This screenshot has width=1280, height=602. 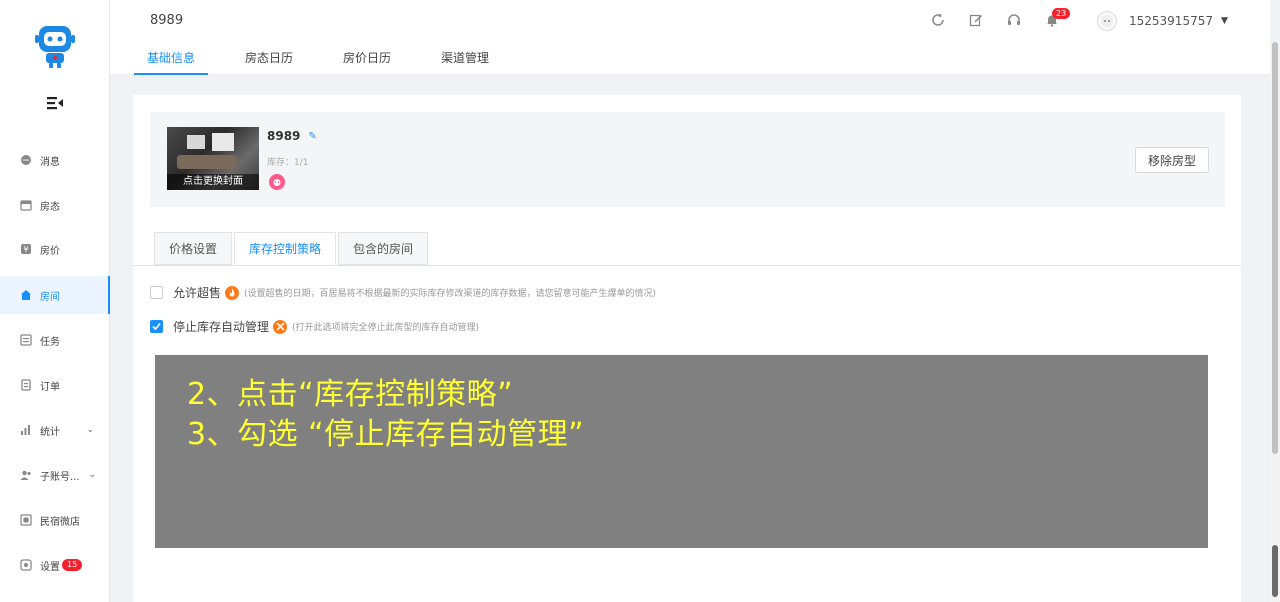 I want to click on sidebar-item-orders: 订单, so click(x=55, y=385).